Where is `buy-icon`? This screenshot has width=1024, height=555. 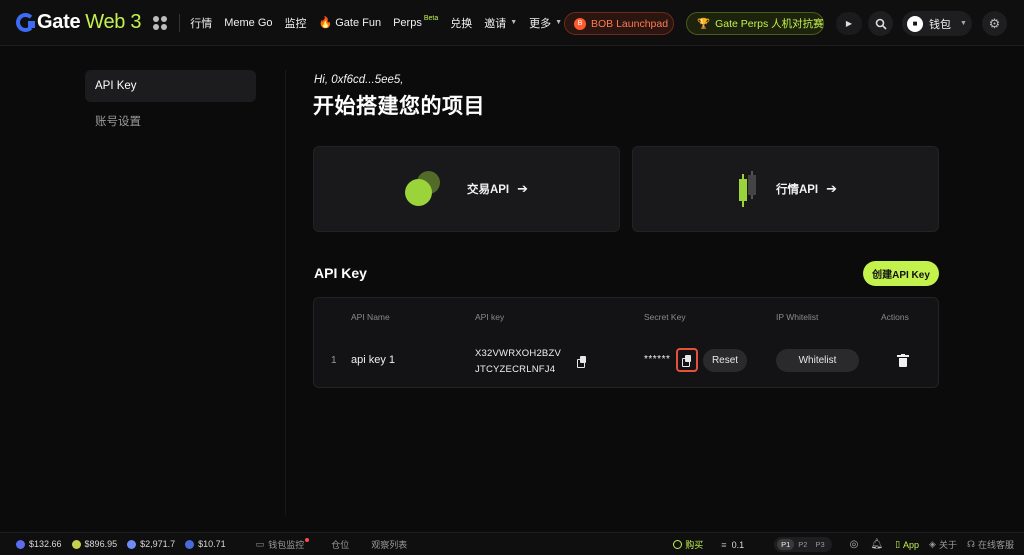 buy-icon is located at coordinates (678, 544).